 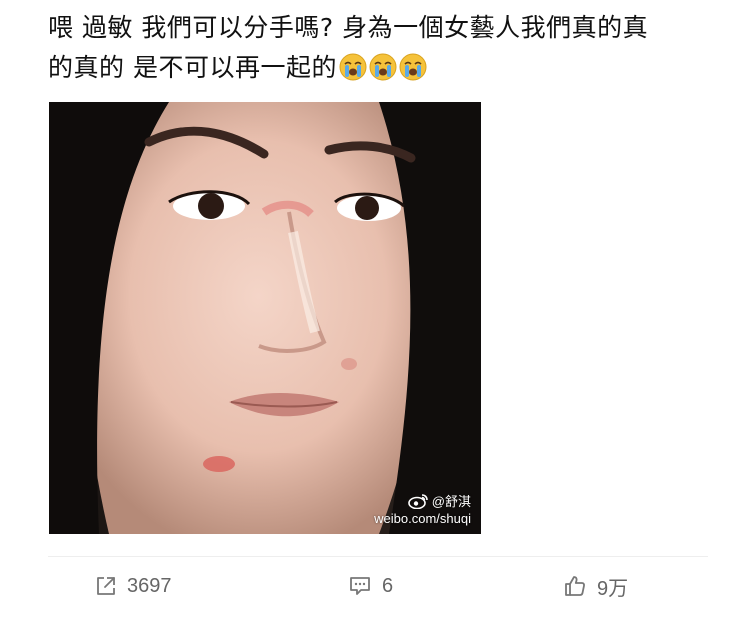 I want to click on comment-button: 6, so click(x=370, y=586).